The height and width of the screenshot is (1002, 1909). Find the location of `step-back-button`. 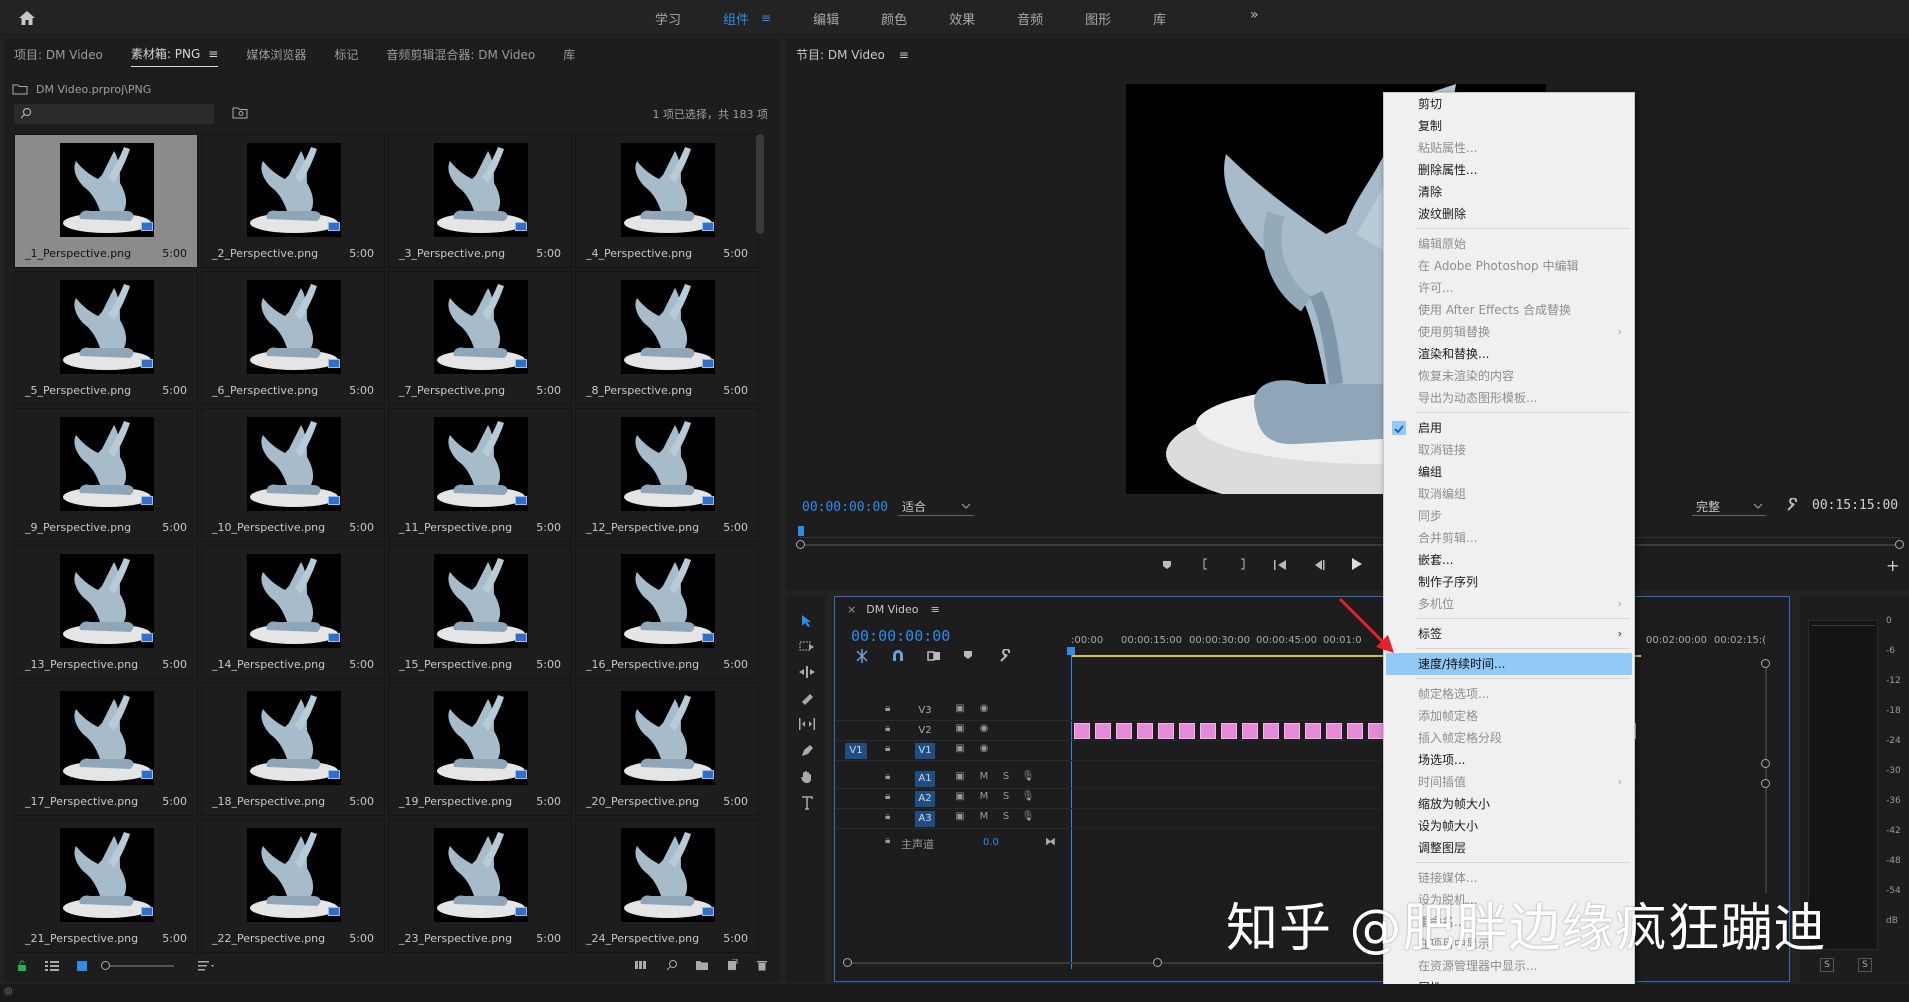

step-back-button is located at coordinates (1319, 566).